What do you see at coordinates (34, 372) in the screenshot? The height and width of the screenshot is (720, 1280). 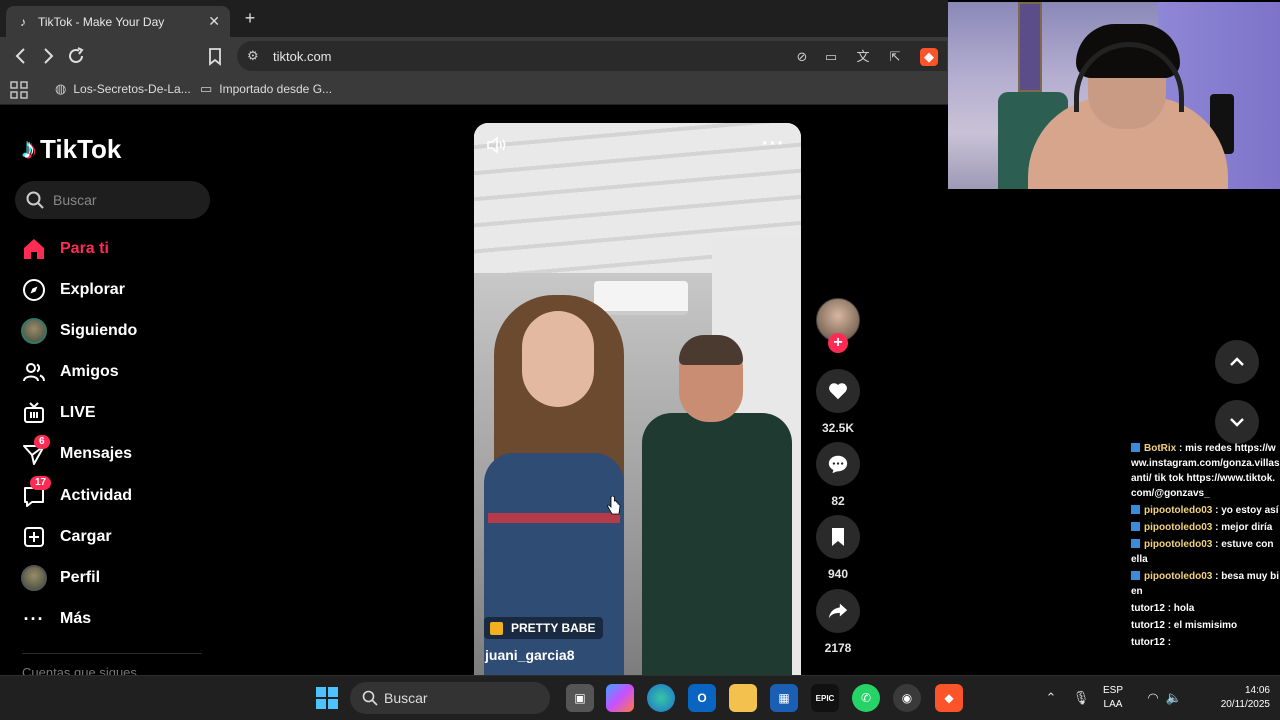 I see `friends-icon` at bounding box center [34, 372].